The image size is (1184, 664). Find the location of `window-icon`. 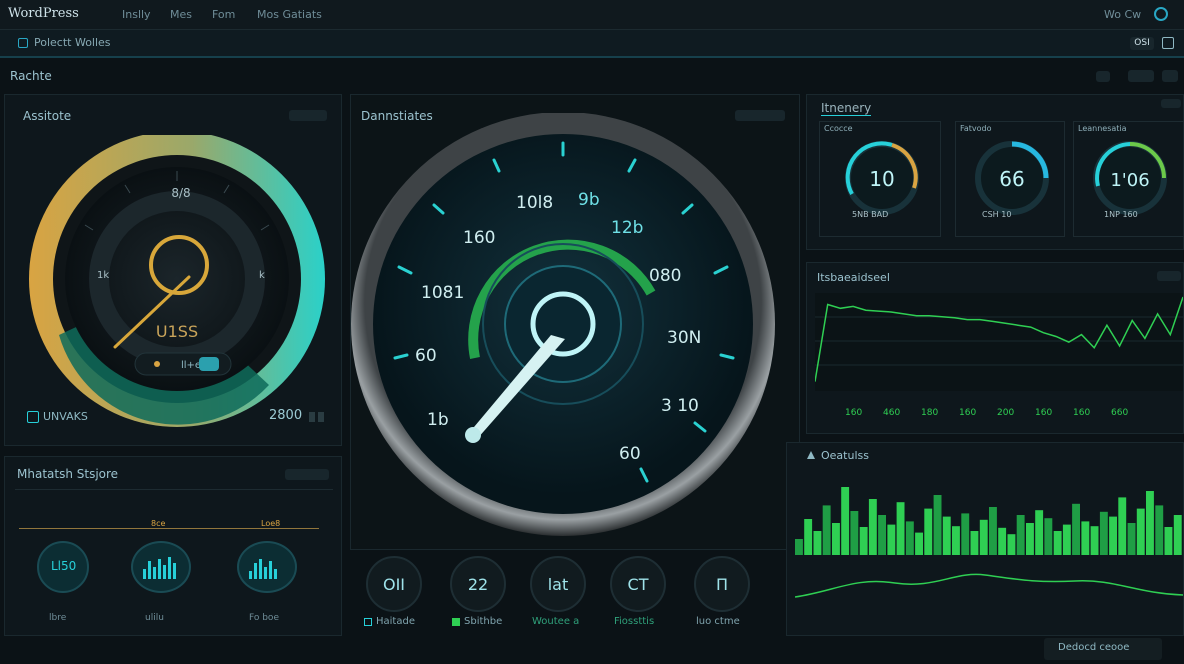

window-icon is located at coordinates (1168, 43).